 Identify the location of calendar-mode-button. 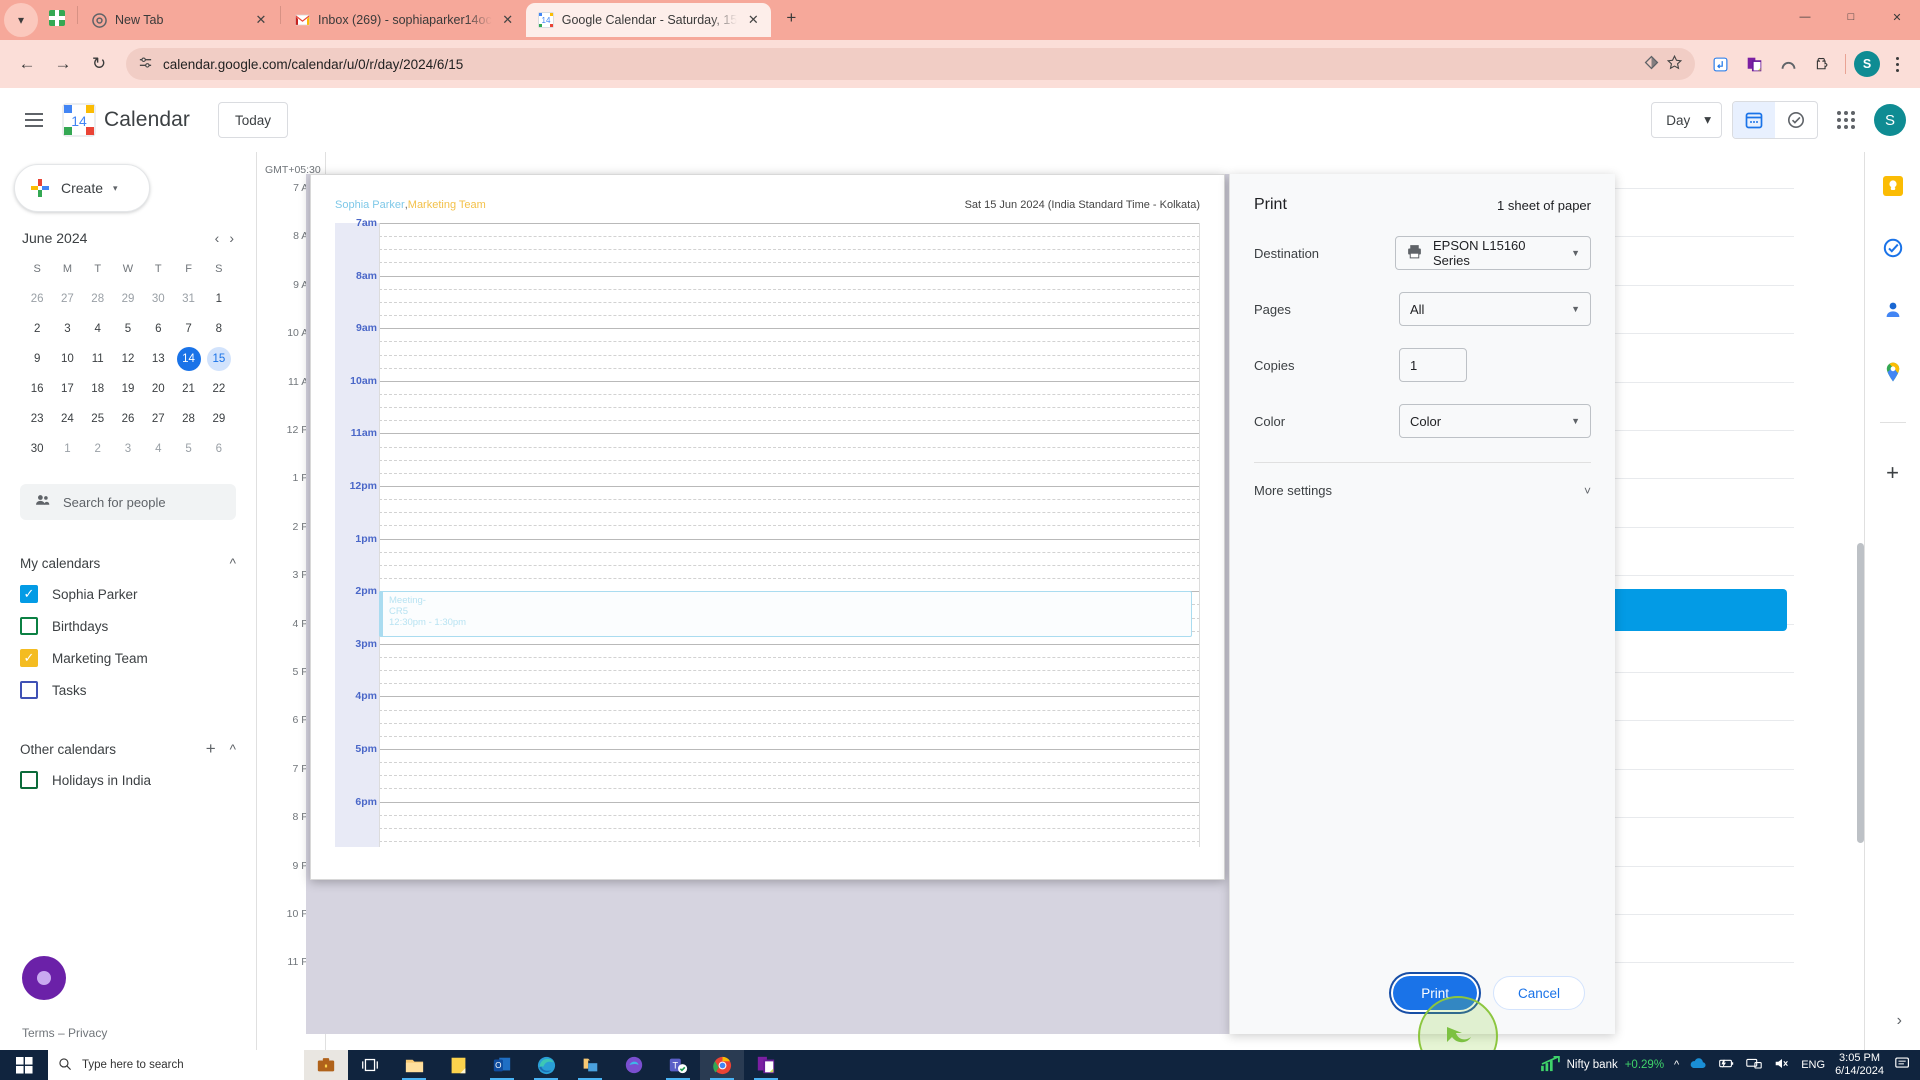
(1754, 120).